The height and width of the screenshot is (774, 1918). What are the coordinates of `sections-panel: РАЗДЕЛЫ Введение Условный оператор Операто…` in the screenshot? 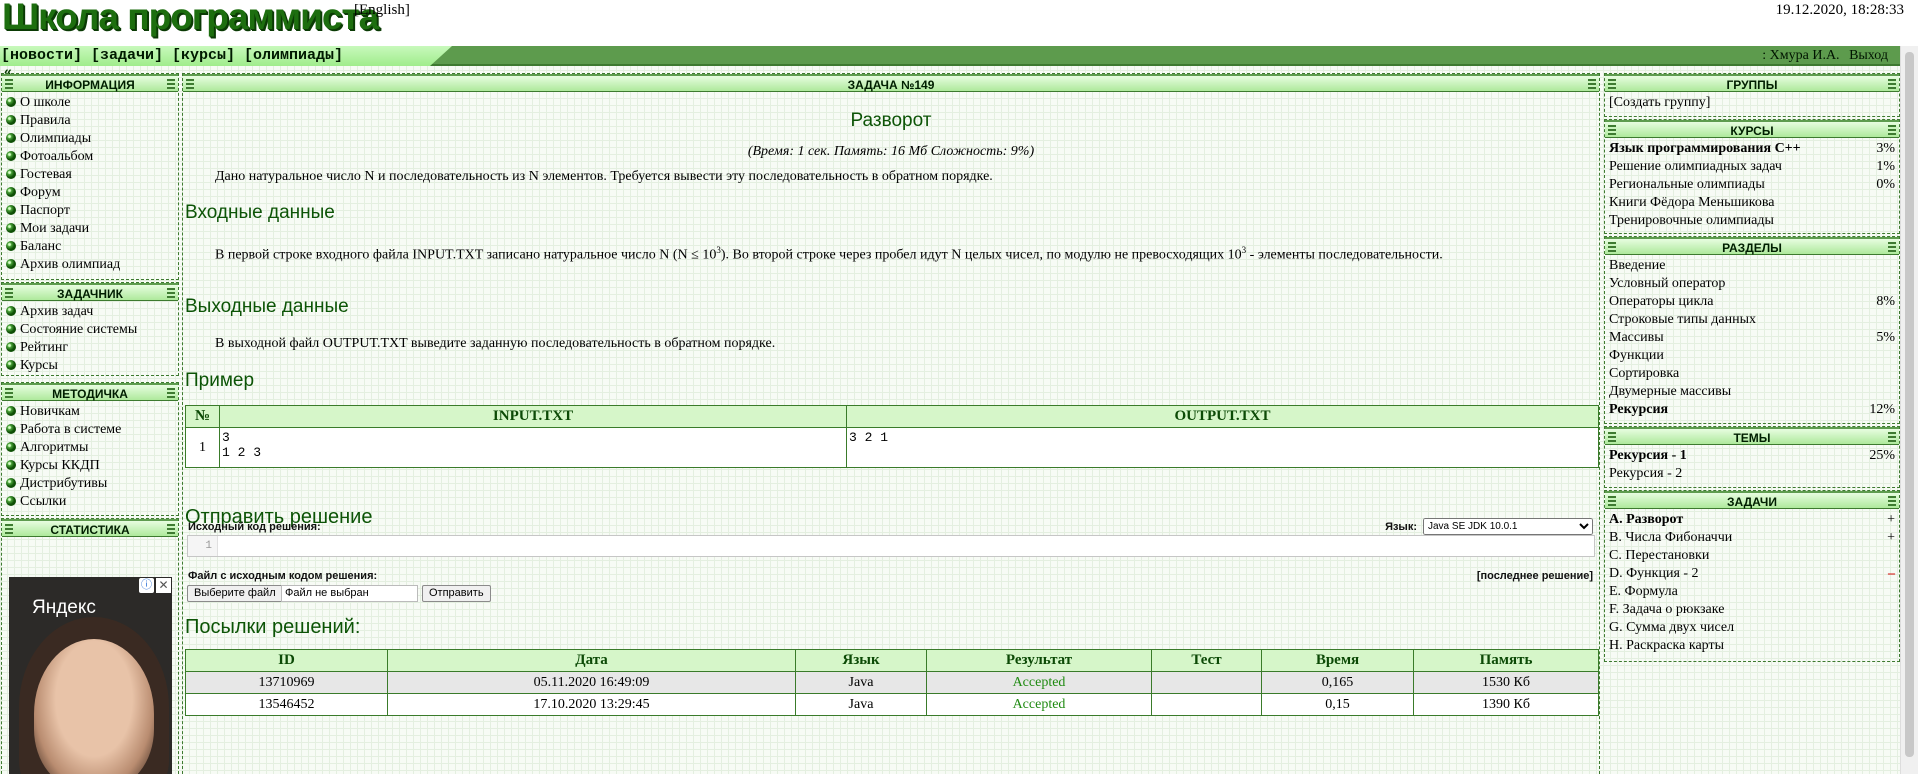 It's located at (1752, 330).